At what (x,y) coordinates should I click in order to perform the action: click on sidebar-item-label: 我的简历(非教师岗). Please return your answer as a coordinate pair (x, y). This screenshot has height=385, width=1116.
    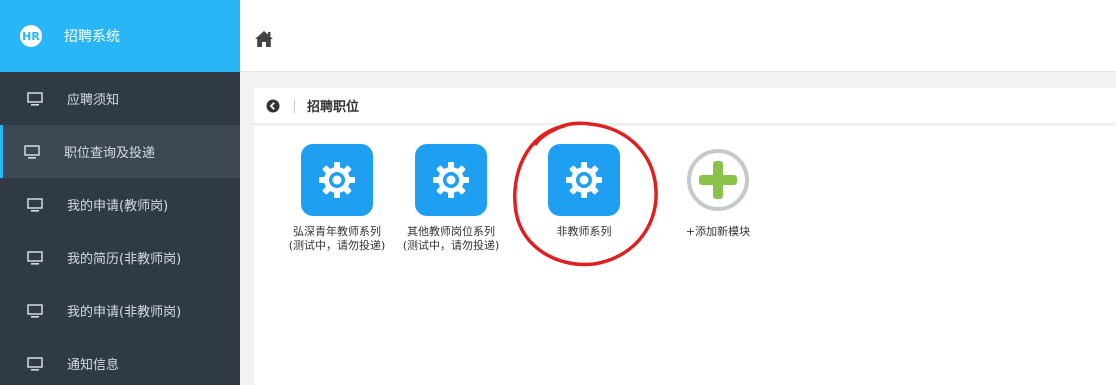
    Looking at the image, I should click on (124, 259).